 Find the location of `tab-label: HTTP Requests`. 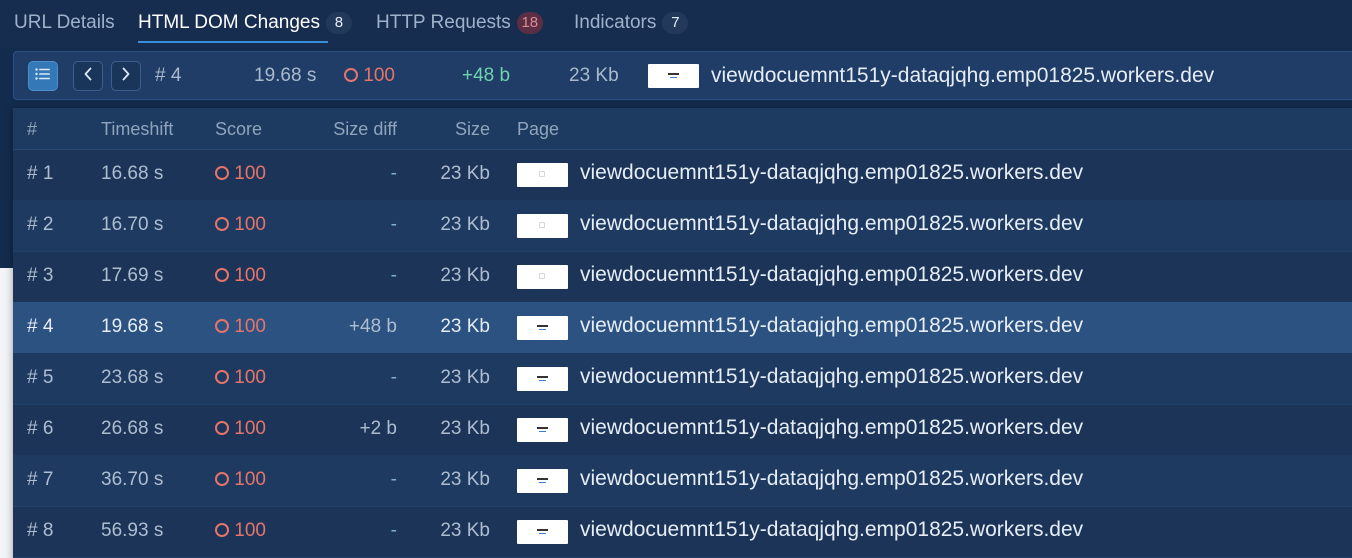

tab-label: HTTP Requests is located at coordinates (443, 22).